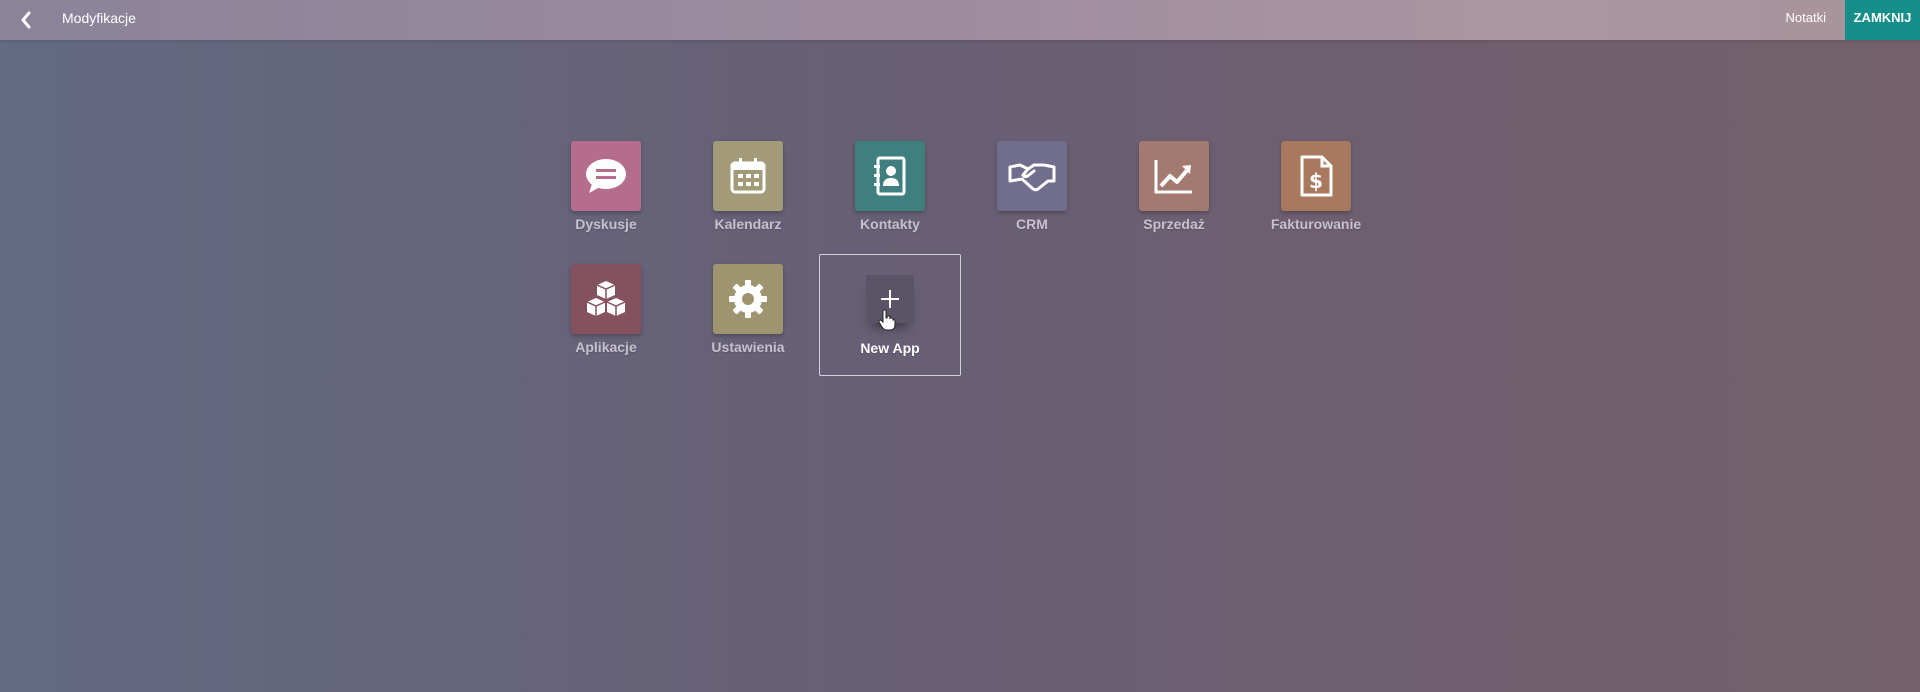 The image size is (1920, 692). What do you see at coordinates (890, 348) in the screenshot?
I see `app-label: New App` at bounding box center [890, 348].